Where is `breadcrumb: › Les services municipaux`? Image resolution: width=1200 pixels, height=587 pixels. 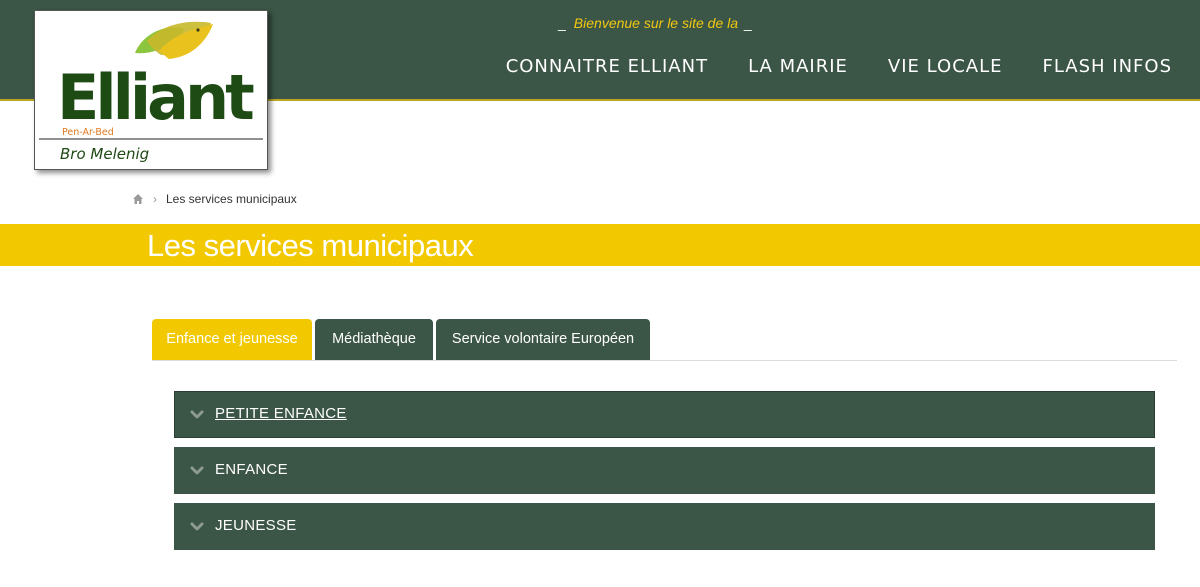
breadcrumb: › Les services municipaux is located at coordinates (214, 199).